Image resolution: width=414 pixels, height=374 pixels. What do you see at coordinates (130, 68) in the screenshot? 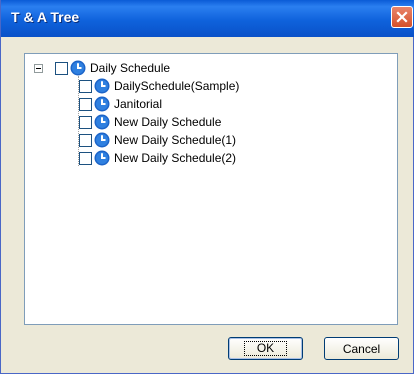
I see `tree-node-label: Daily Schedule` at bounding box center [130, 68].